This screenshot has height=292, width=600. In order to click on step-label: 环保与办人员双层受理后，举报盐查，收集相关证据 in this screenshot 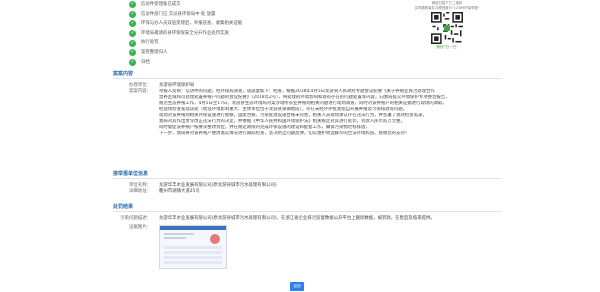, I will do `click(191, 24)`.